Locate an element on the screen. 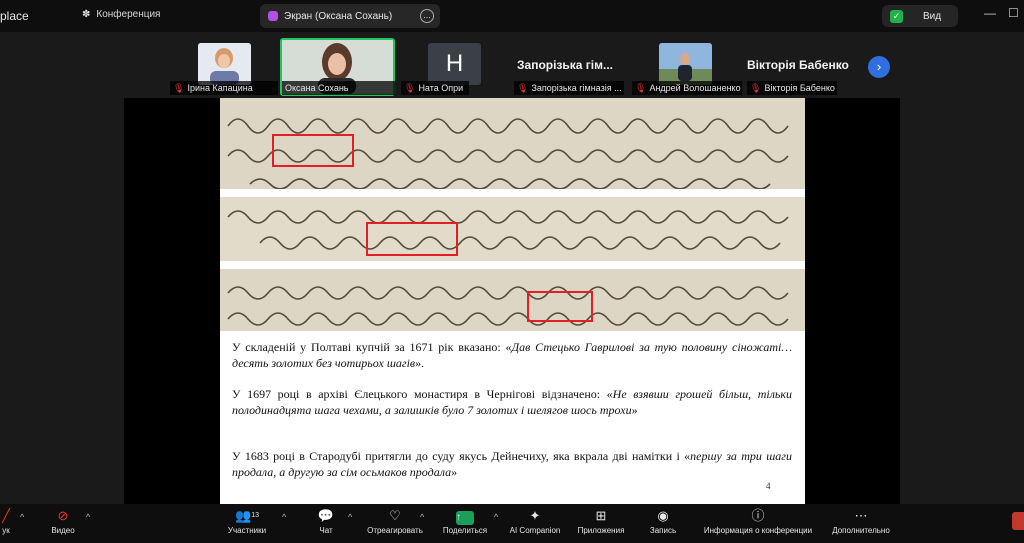 This screenshot has height=543, width=1024. app-name: place is located at coordinates (14, 16).